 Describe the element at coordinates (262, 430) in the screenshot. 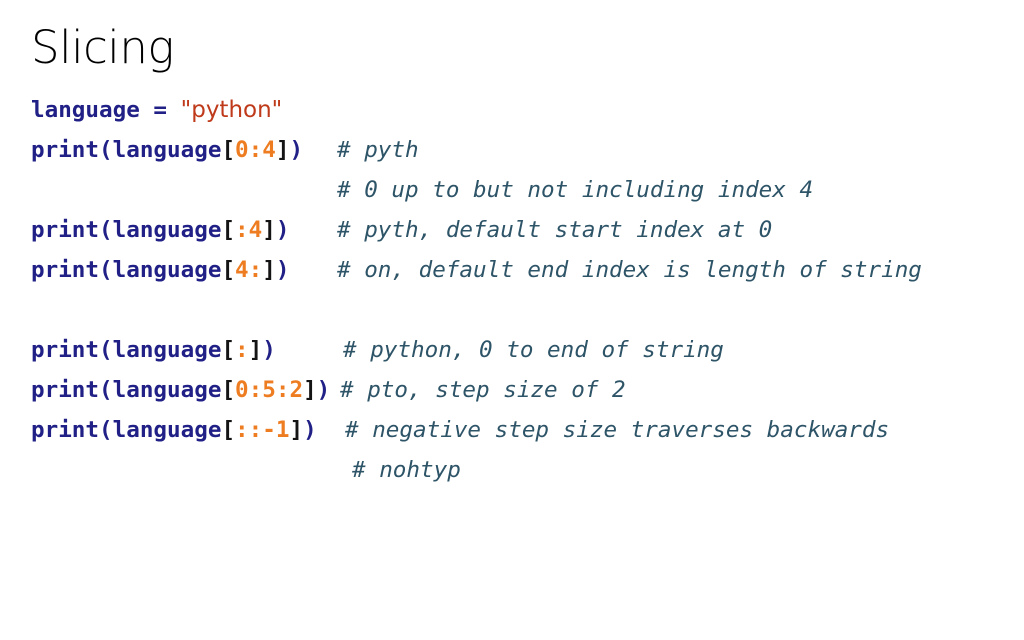

I see `code-token-slice: ::-1` at that location.